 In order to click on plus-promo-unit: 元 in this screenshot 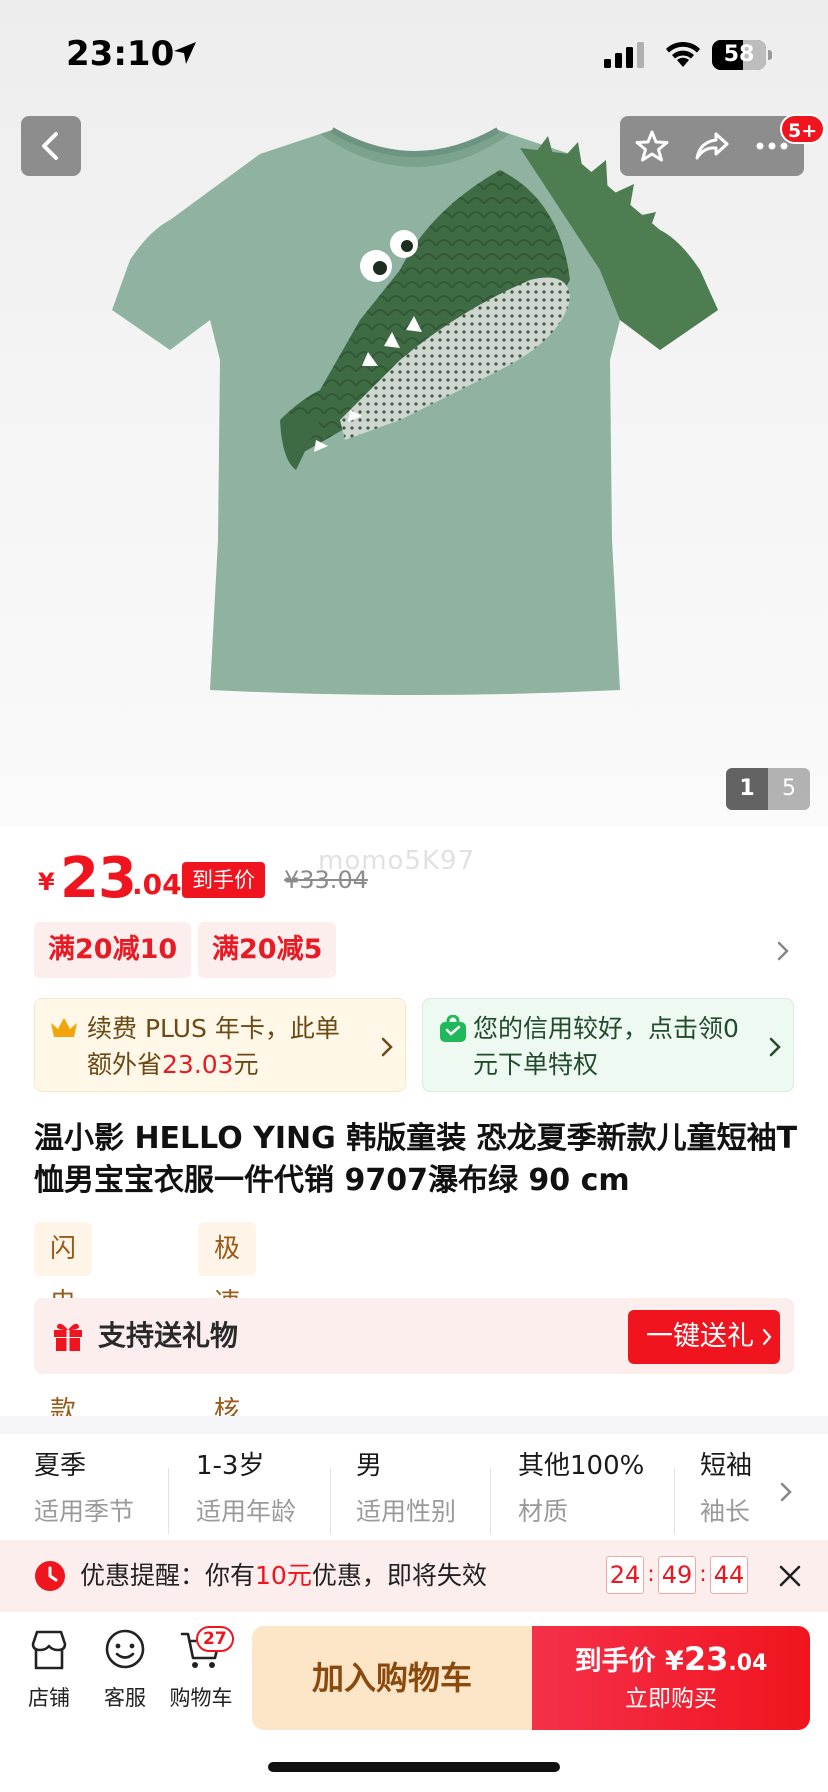, I will do `click(246, 1064)`.